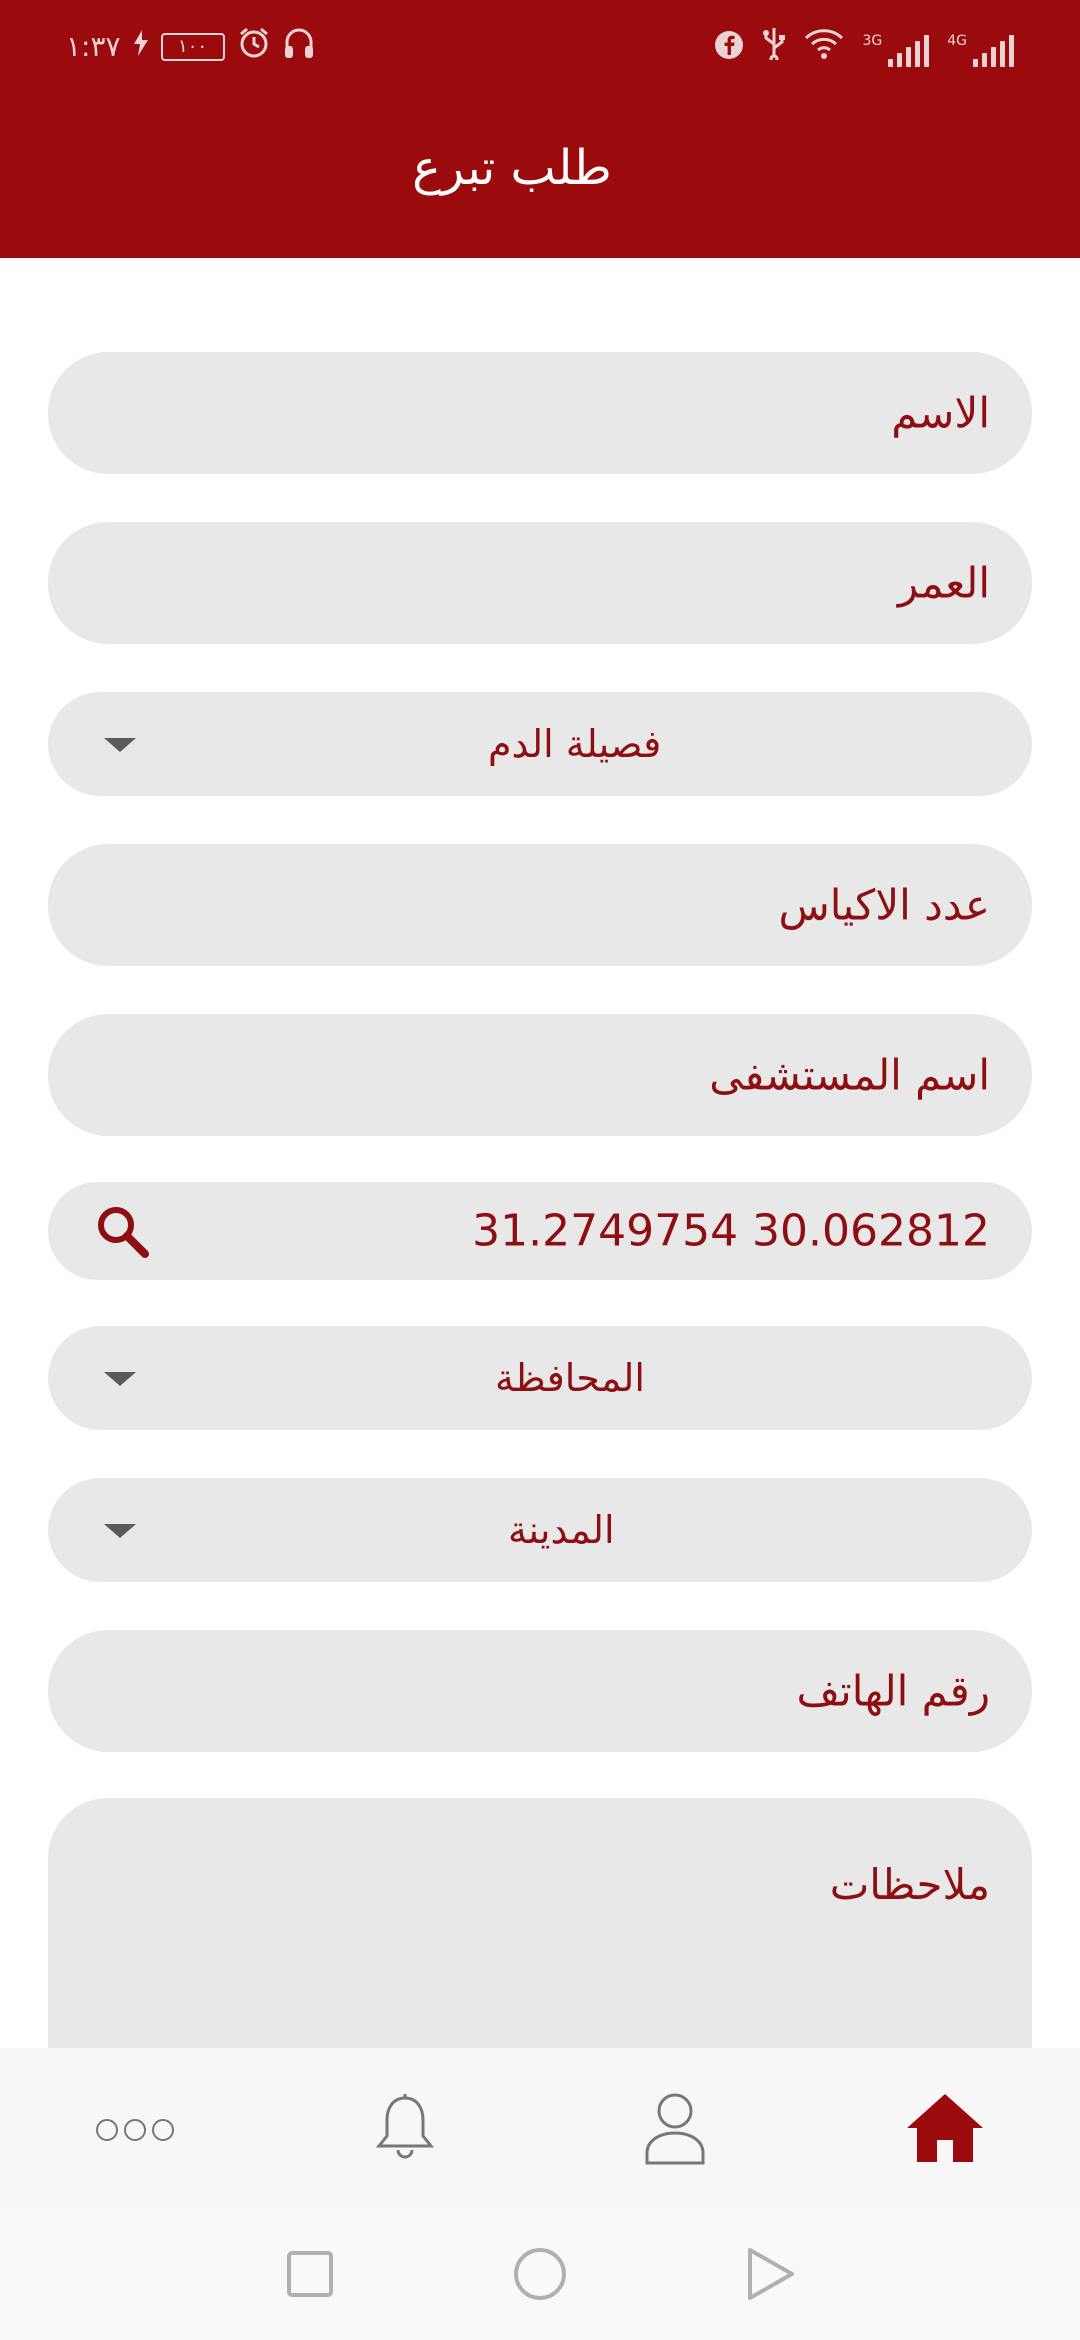 The height and width of the screenshot is (2340, 1080). I want to click on battery-level: ١٠٠, so click(193, 46).